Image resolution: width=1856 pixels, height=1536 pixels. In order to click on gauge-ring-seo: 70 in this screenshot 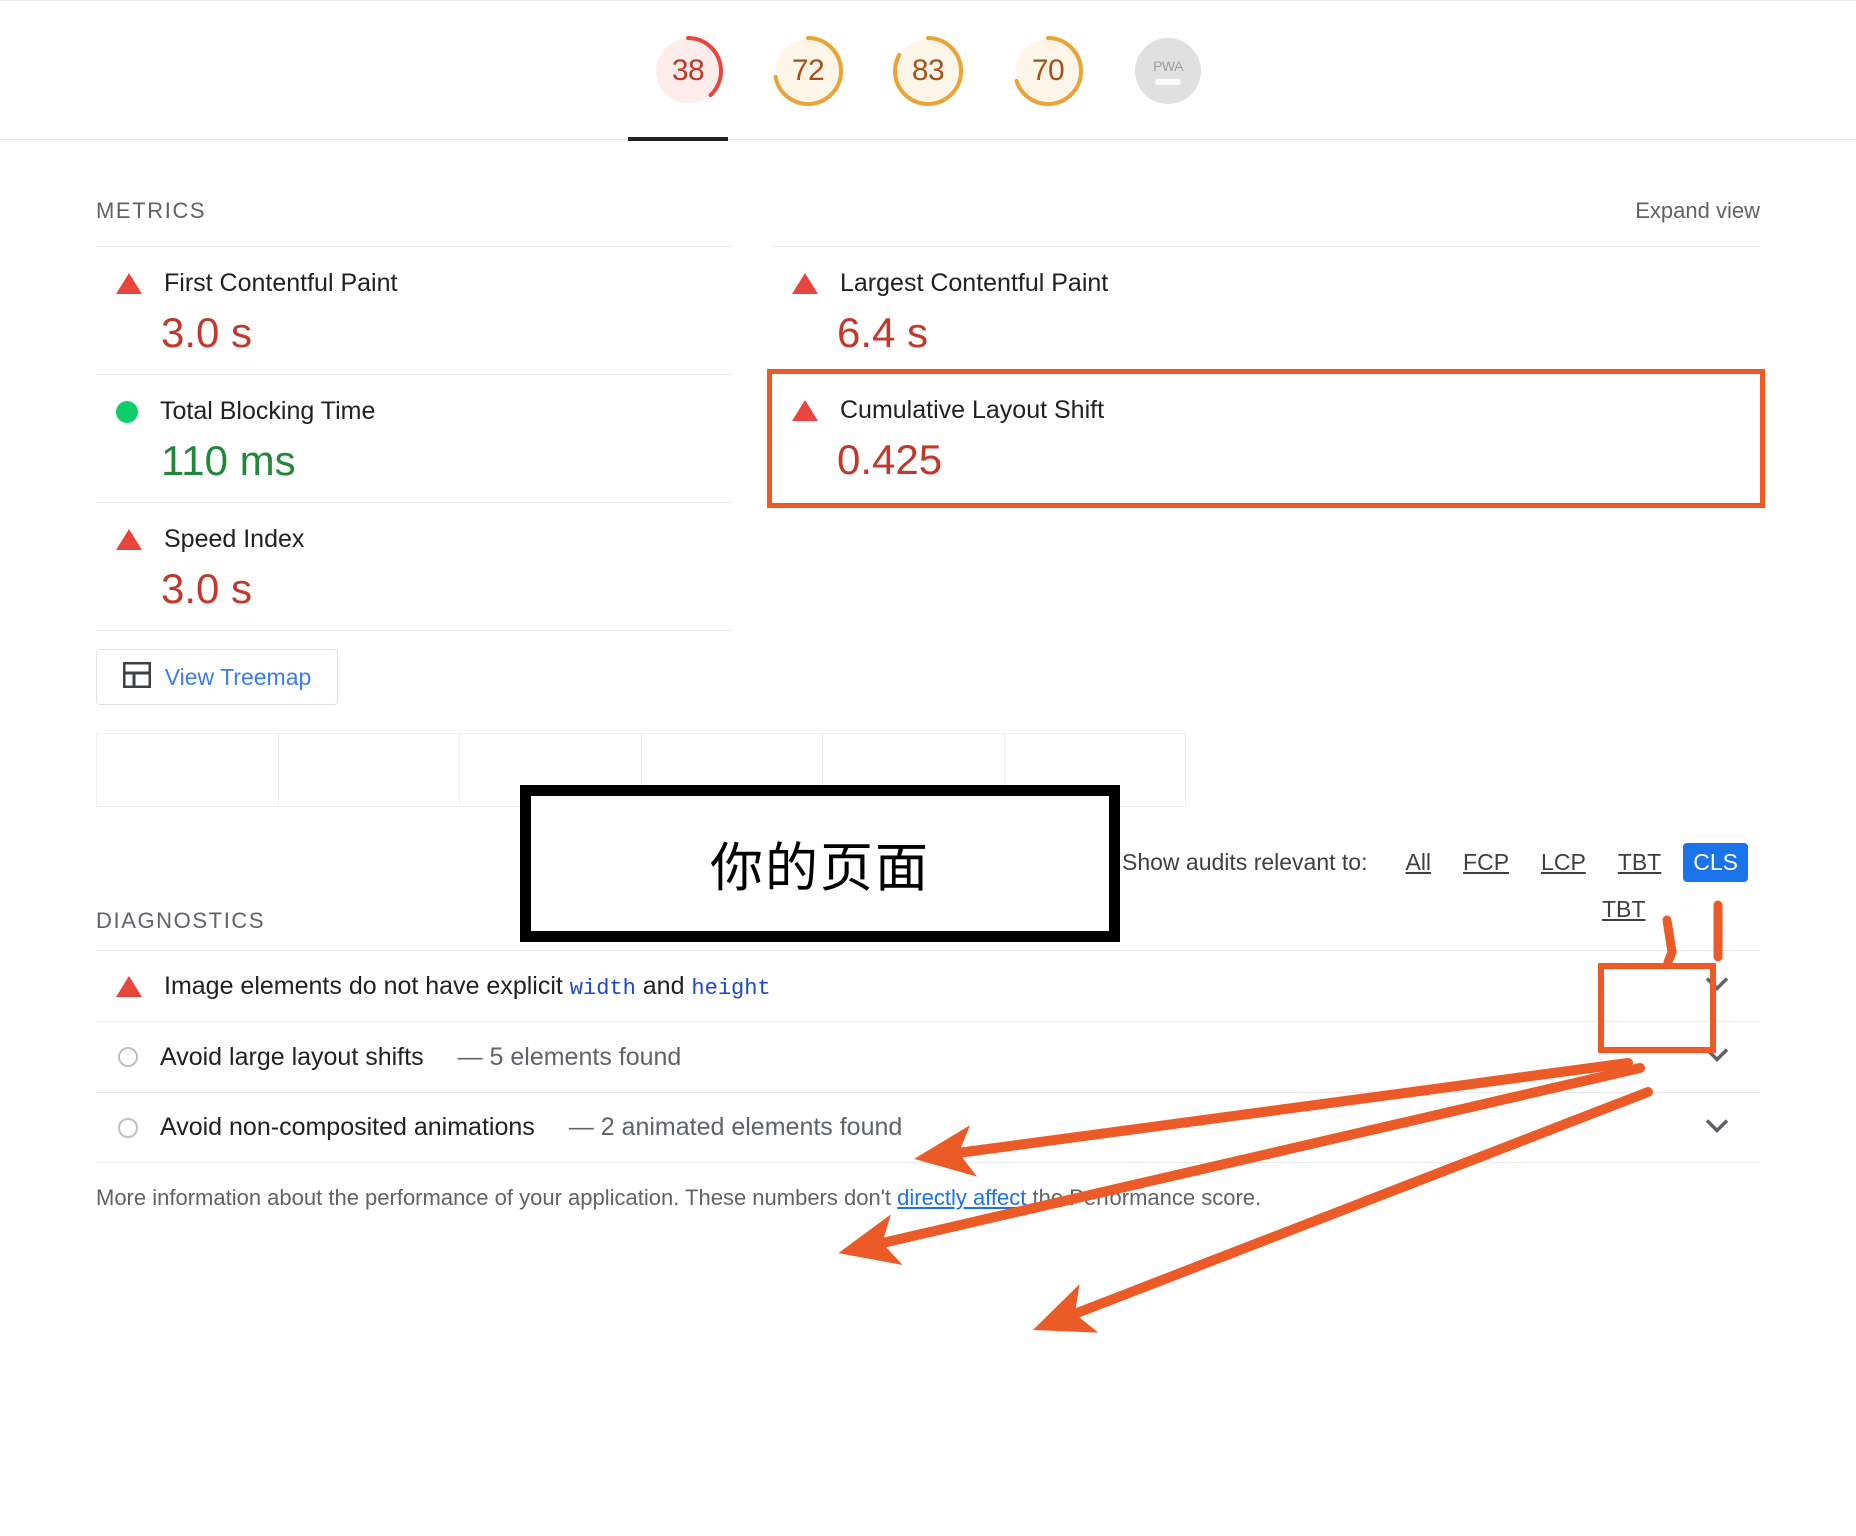, I will do `click(1048, 71)`.